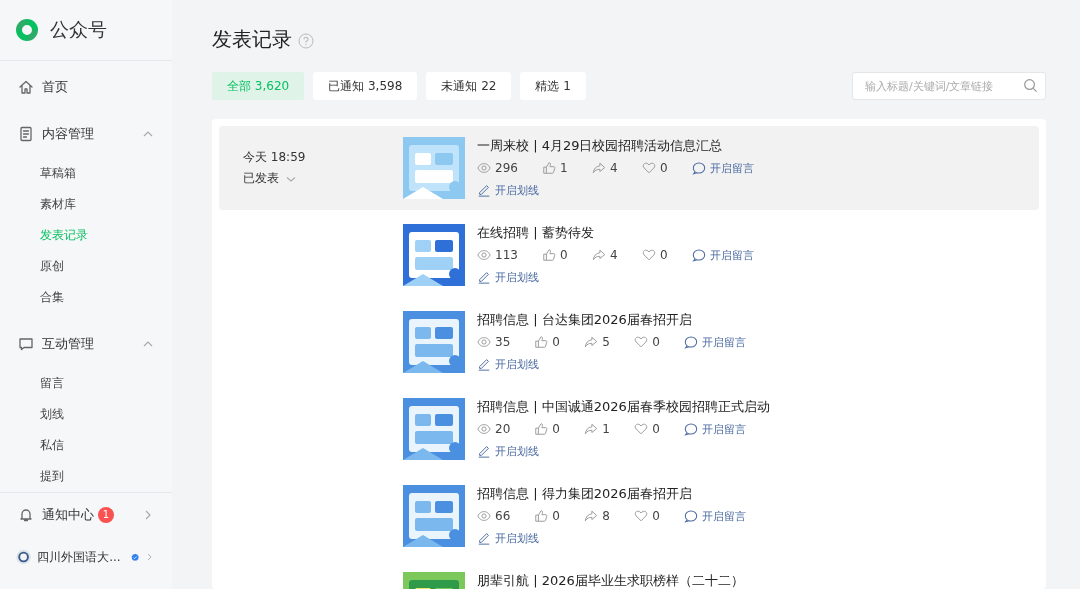 This screenshot has height=589, width=1080. Describe the element at coordinates (26, 344) in the screenshot. I see `chat-icon` at that location.